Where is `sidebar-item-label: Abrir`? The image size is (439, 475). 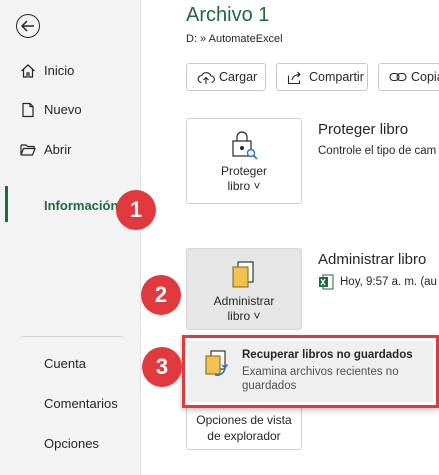
sidebar-item-label: Abrir is located at coordinates (58, 149).